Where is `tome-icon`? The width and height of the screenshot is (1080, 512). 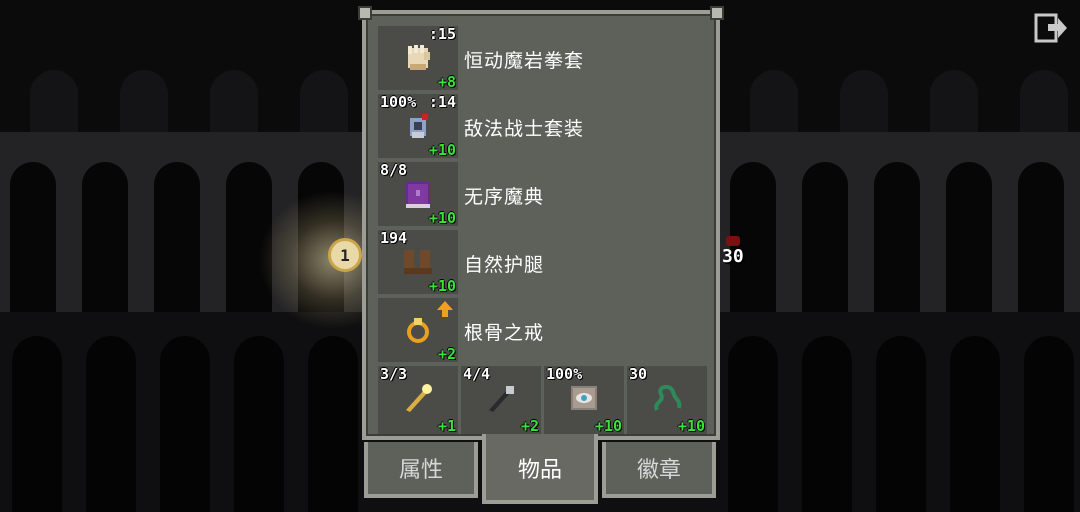 tome-icon is located at coordinates (418, 195).